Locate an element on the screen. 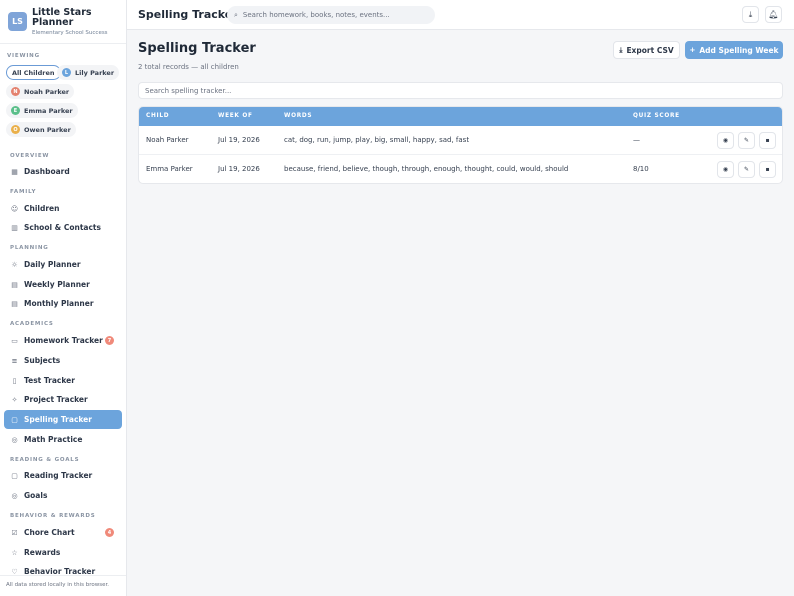 The image size is (794, 596). sidebar-item-label: Children is located at coordinates (42, 208).